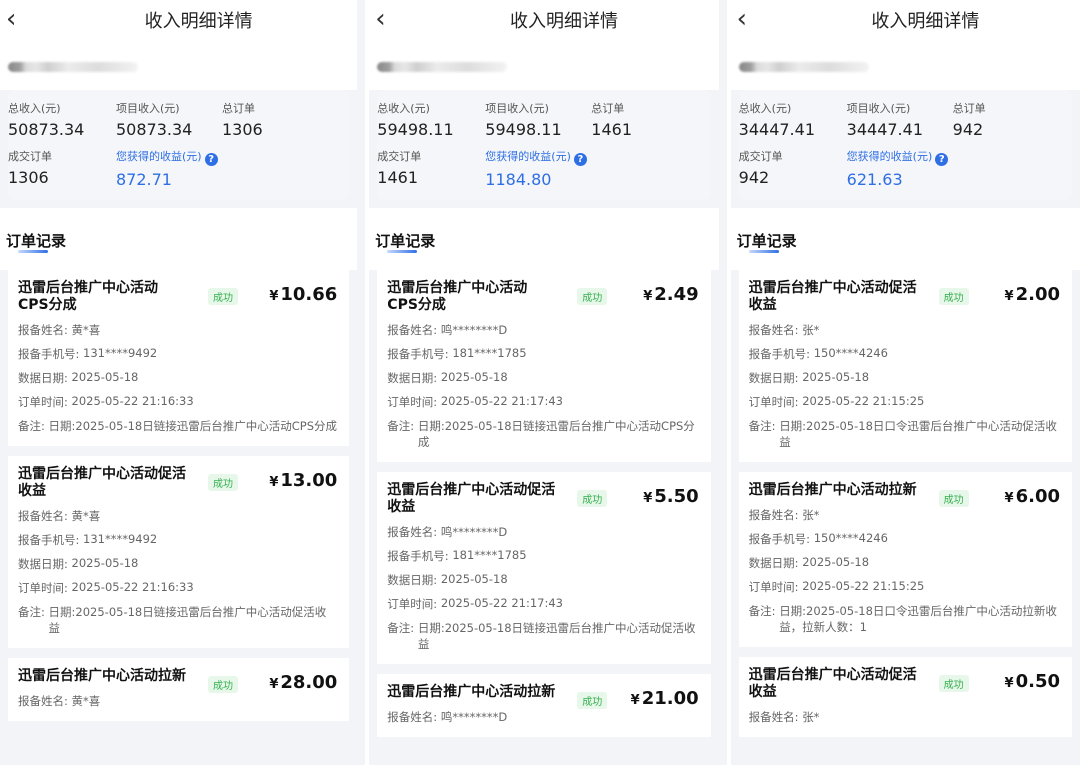 The width and height of the screenshot is (1080, 765). Describe the element at coordinates (242, 129) in the screenshot. I see `stat-value: 1306` at that location.